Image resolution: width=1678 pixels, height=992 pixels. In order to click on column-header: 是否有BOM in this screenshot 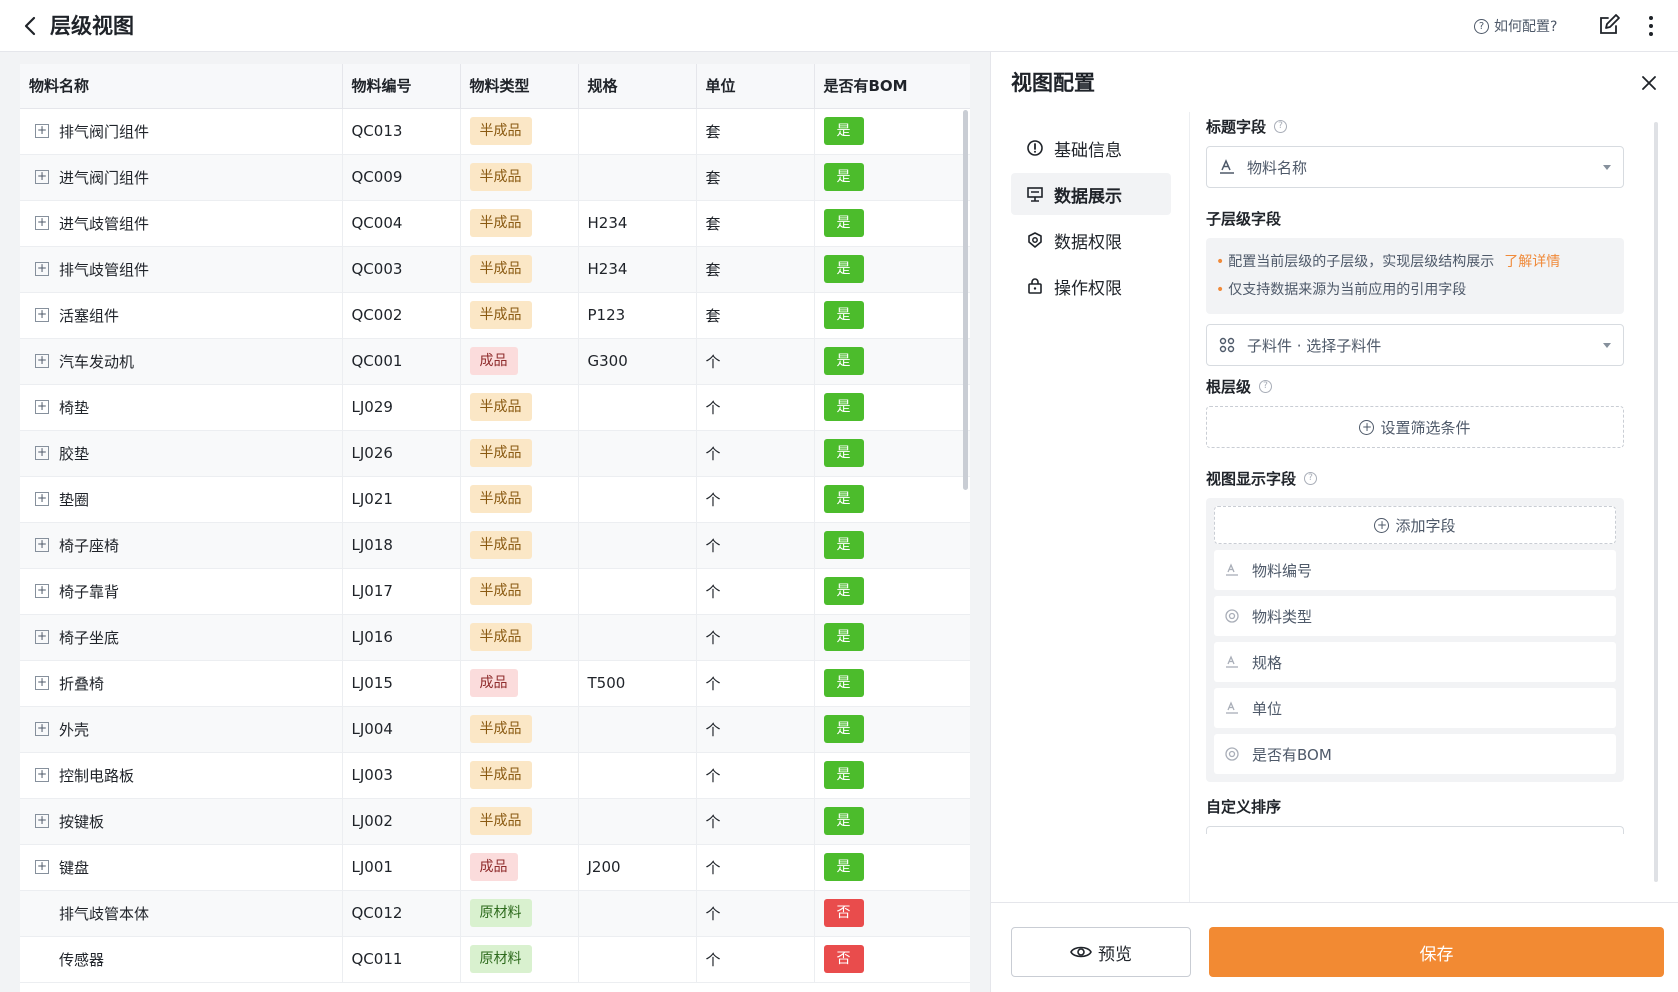, I will do `click(892, 86)`.